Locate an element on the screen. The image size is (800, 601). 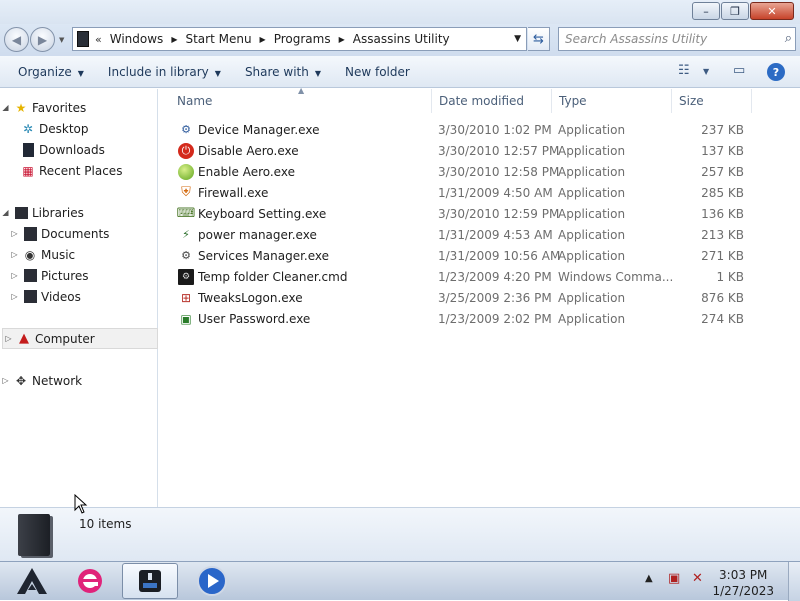
new-folder-button: New folder is located at coordinates (377, 72).